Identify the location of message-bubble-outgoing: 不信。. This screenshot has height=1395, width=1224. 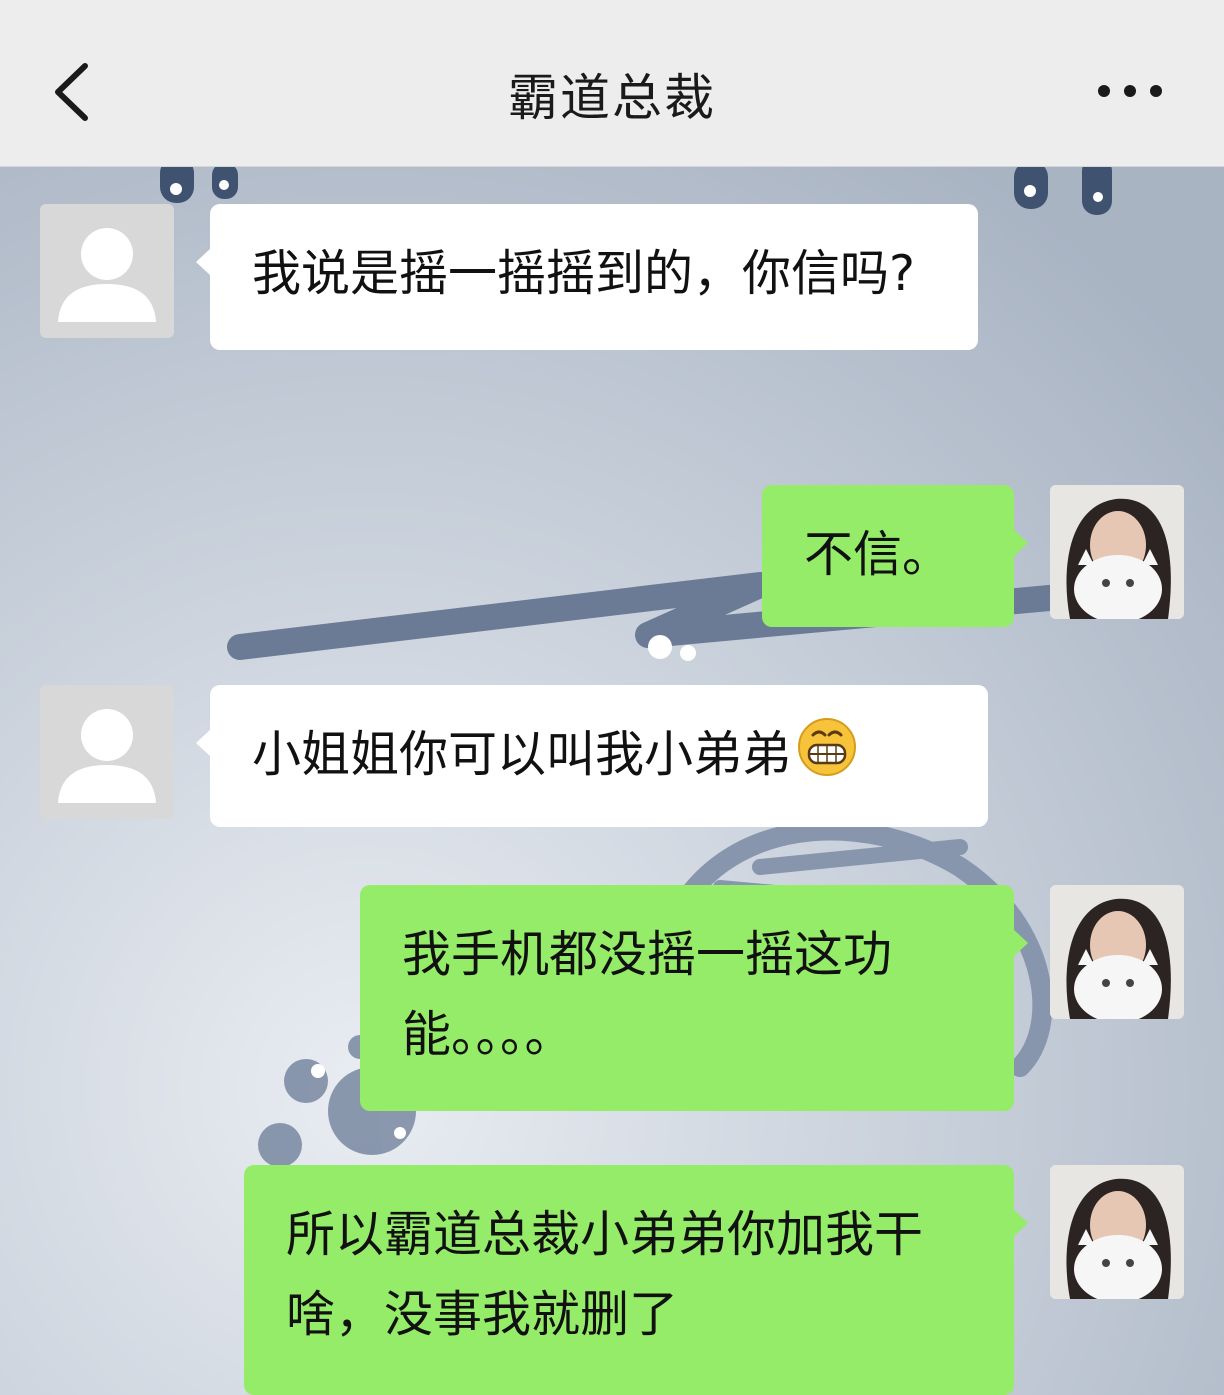
(895, 556).